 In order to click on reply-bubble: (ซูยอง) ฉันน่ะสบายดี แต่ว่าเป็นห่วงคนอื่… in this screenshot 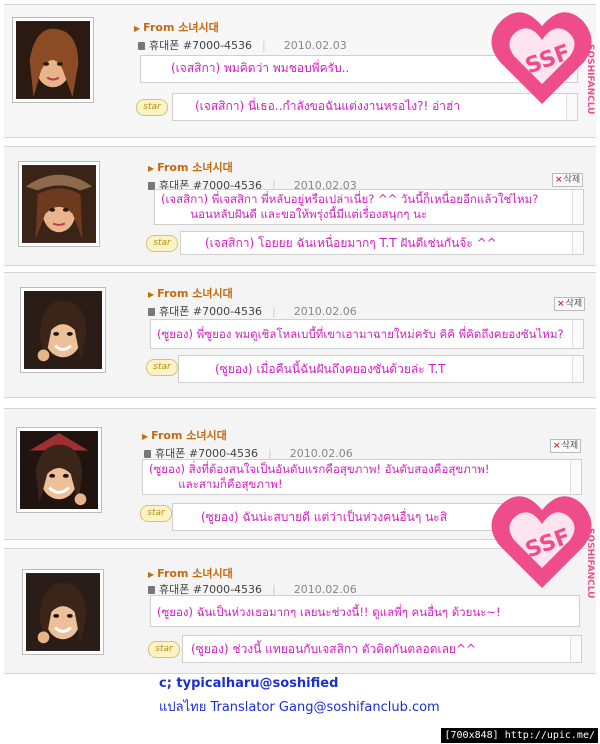, I will do `click(352, 517)`.